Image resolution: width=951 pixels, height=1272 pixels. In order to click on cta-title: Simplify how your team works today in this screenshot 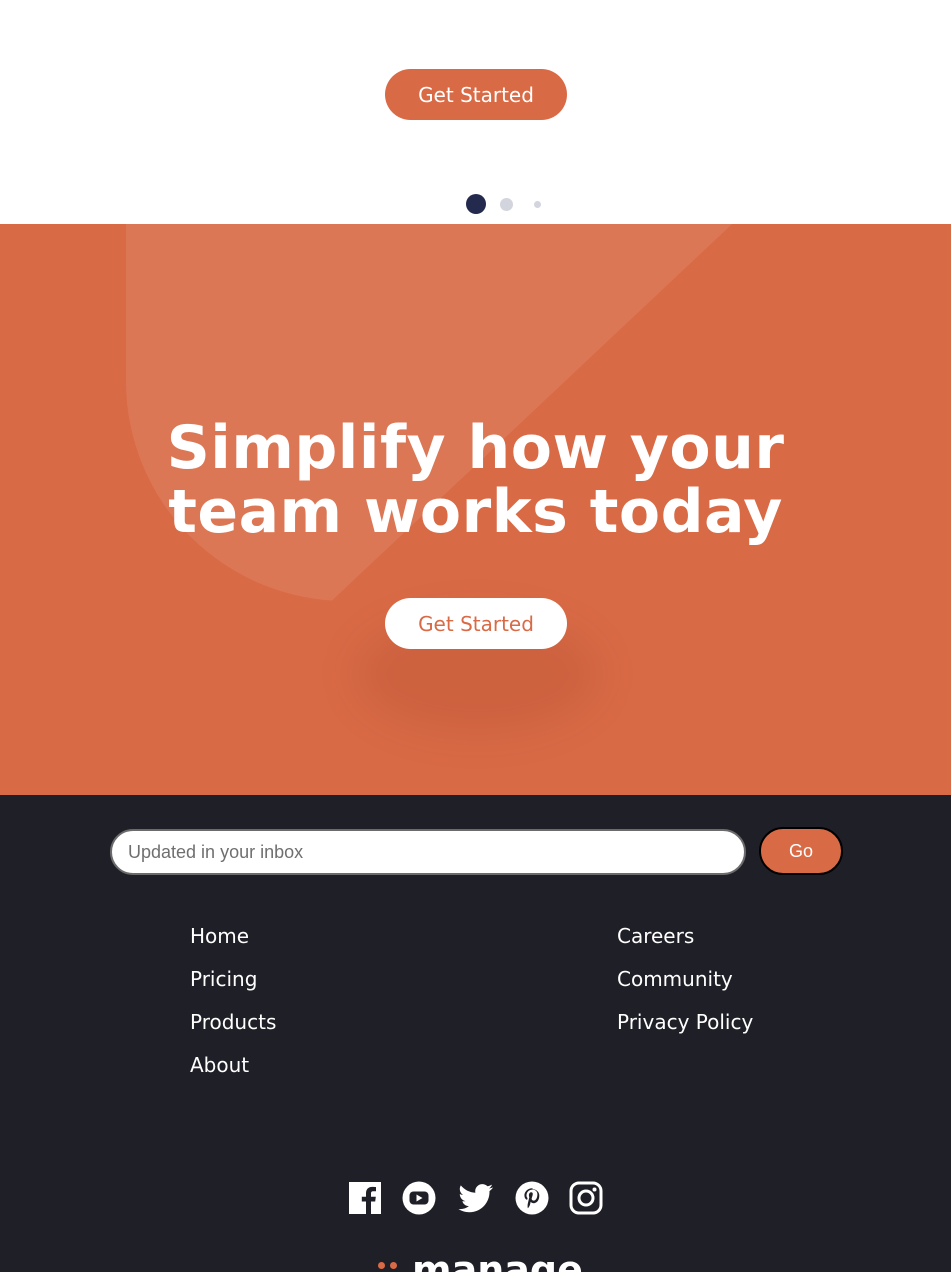, I will do `click(475, 480)`.